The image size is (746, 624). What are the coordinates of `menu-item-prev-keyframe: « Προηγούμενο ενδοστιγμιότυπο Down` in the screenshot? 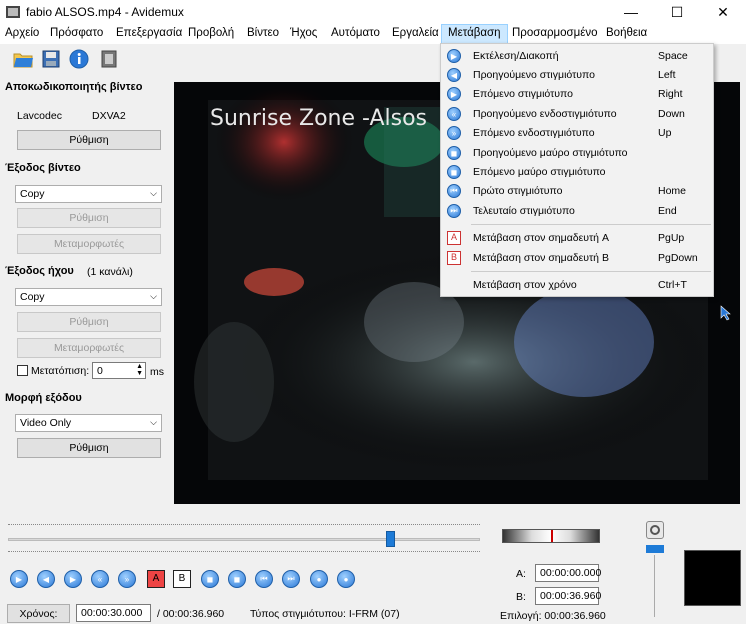 It's located at (577, 114).